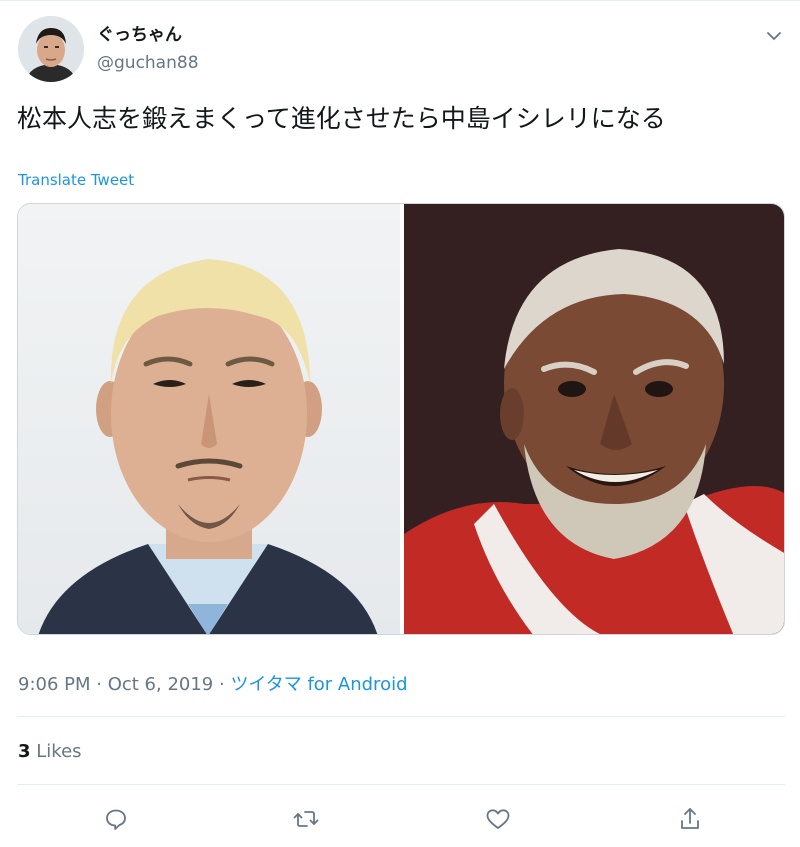 The height and width of the screenshot is (847, 800). Describe the element at coordinates (59, 751) in the screenshot. I see `likes-label: Likes` at that location.